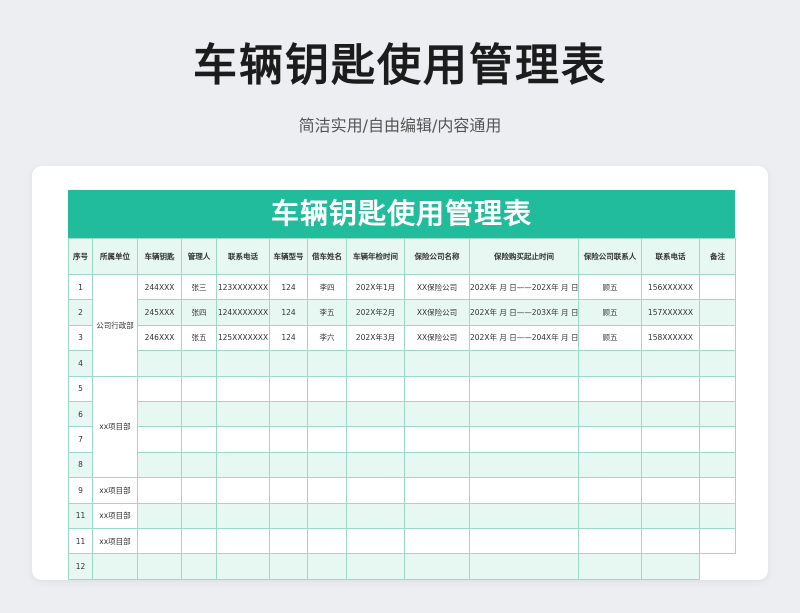  I want to click on table-cell: 李五, so click(327, 312).